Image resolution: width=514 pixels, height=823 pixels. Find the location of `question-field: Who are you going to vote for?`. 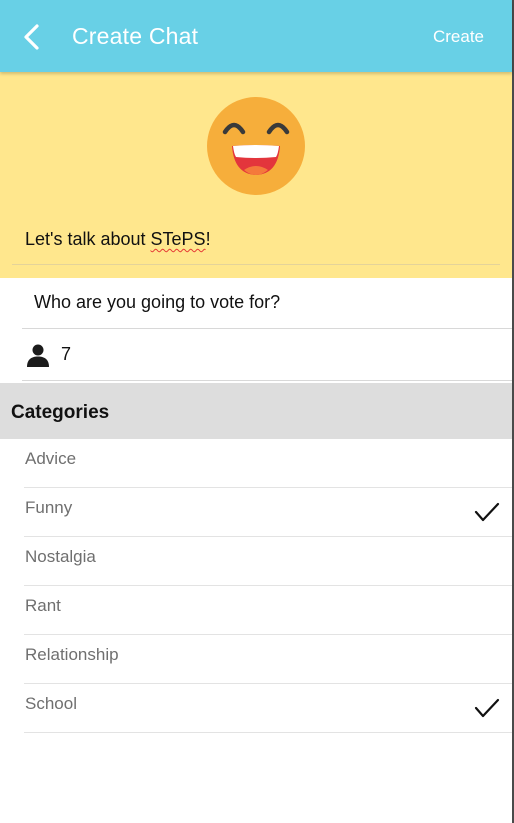

question-field: Who are you going to vote for? is located at coordinates (267, 303).